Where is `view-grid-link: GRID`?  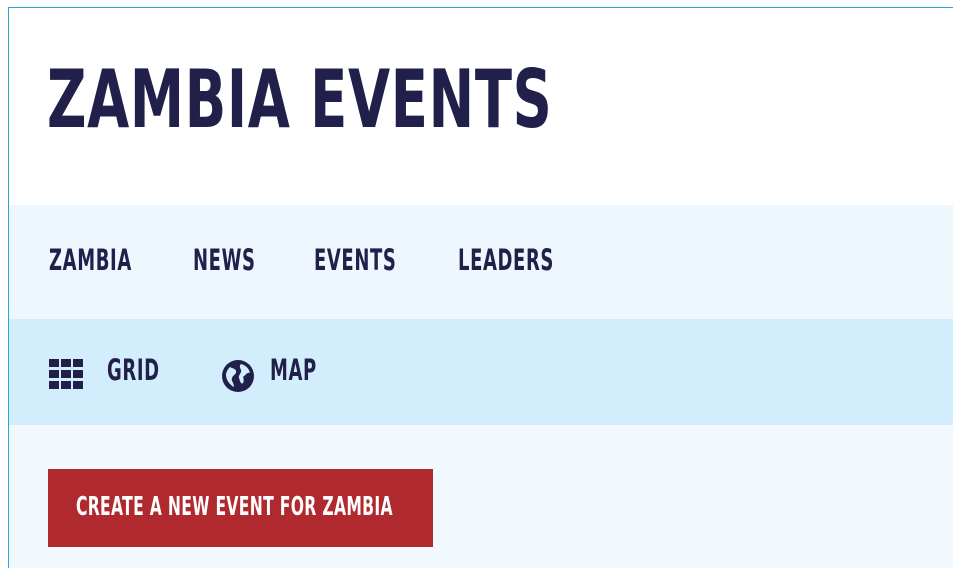 view-grid-link: GRID is located at coordinates (109, 373).